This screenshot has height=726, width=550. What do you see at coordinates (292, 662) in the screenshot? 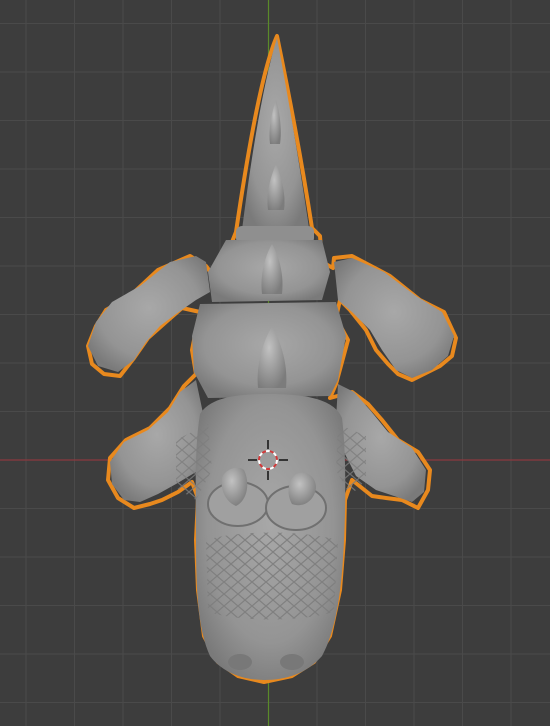
I see `right-nostril` at bounding box center [292, 662].